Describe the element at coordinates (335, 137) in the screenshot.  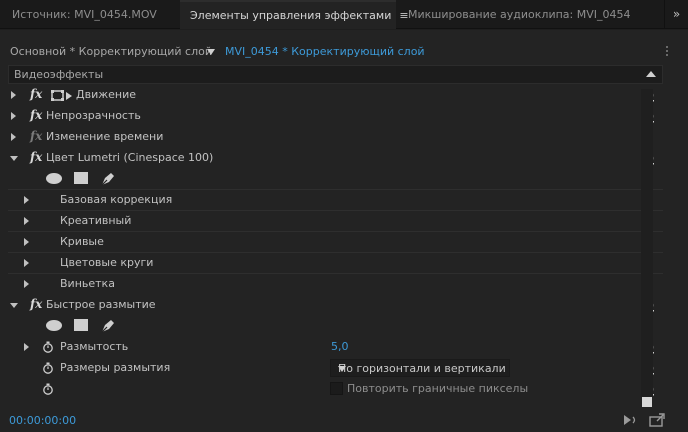
I see `effect-row-time-remapping: fx Изменение времени` at that location.